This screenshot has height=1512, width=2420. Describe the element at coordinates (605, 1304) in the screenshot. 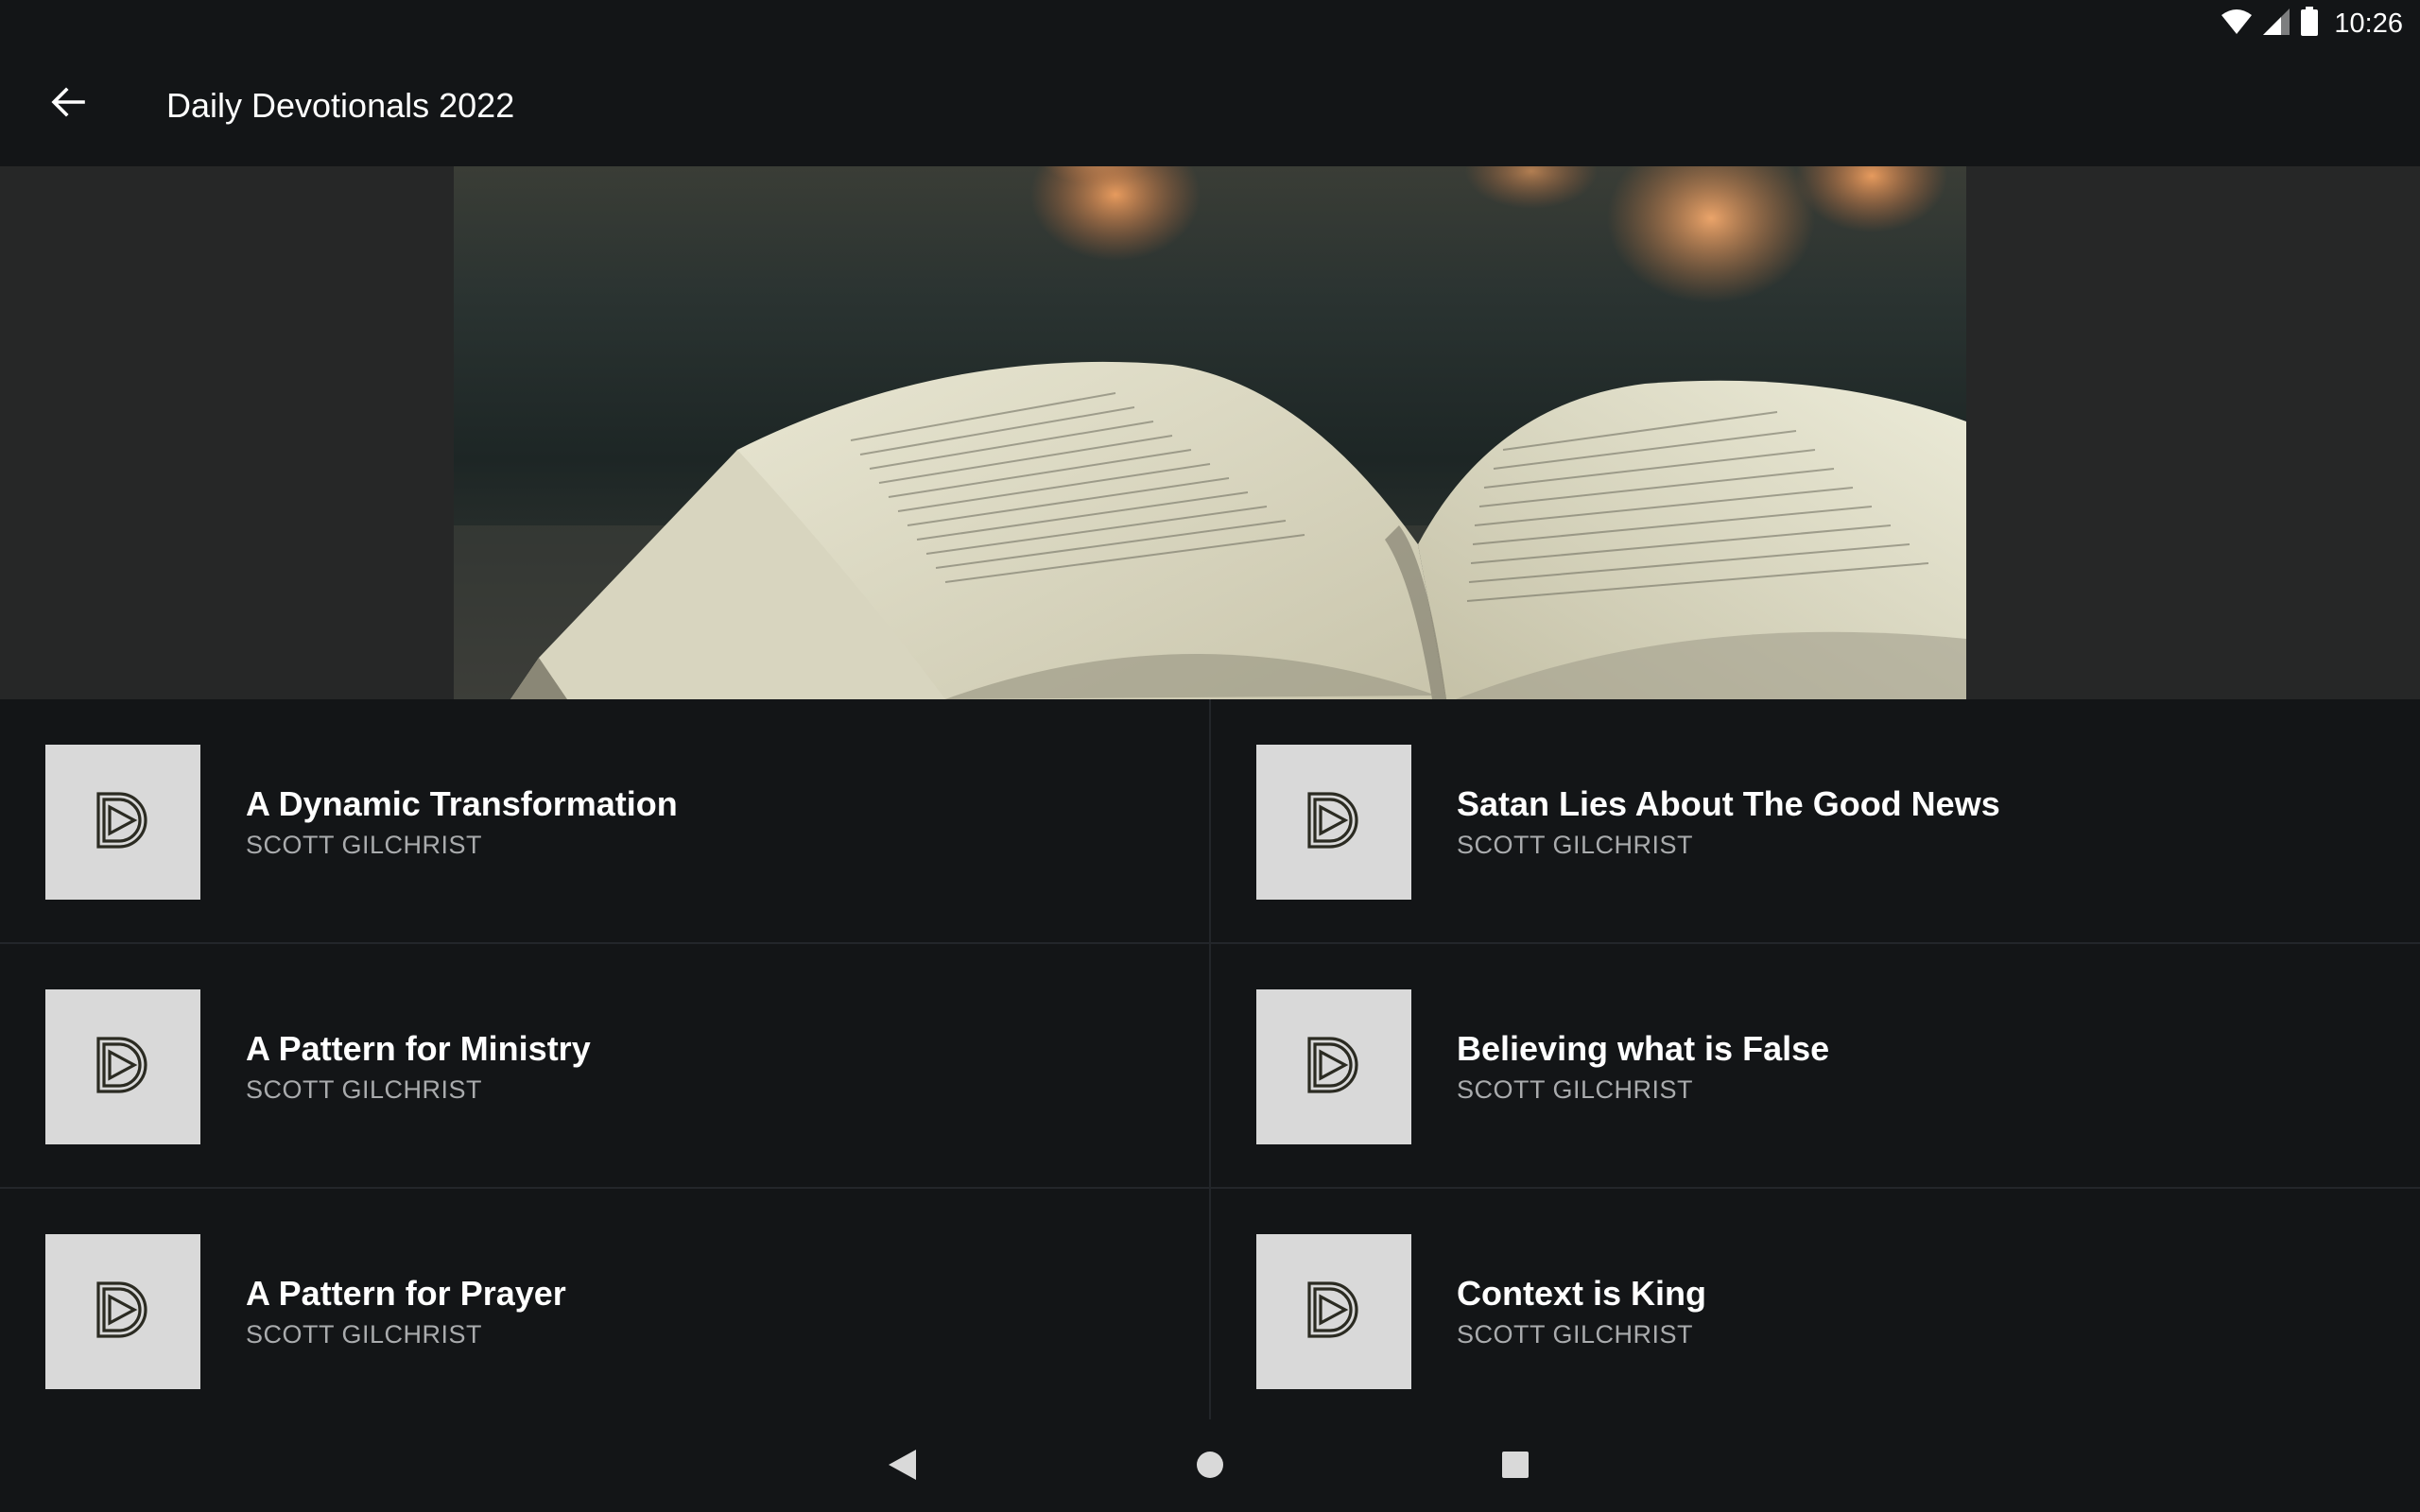

I see `list-item: A Pattern for Prayer SCOTT GILCHRIST` at that location.